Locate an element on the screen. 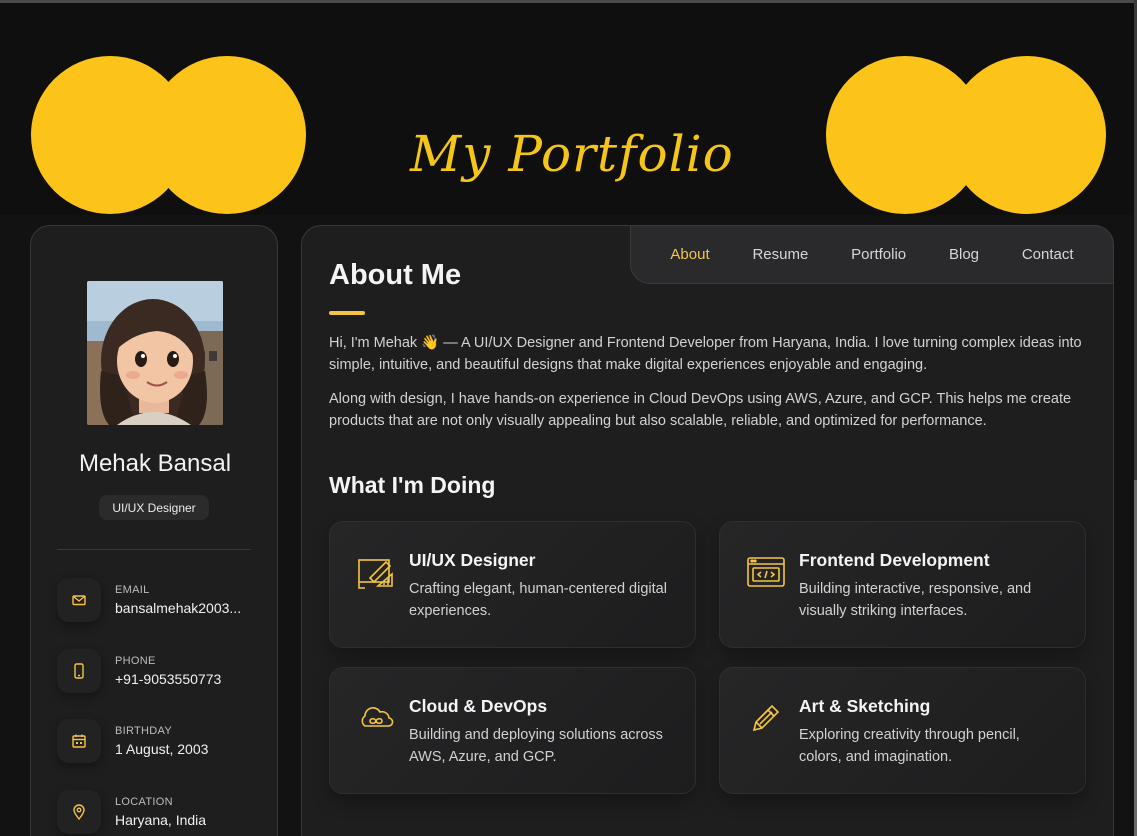 Image resolution: width=1137 pixels, height=836 pixels. contact-item-phone: PHONE +91-9053550773 is located at coordinates (162, 673).